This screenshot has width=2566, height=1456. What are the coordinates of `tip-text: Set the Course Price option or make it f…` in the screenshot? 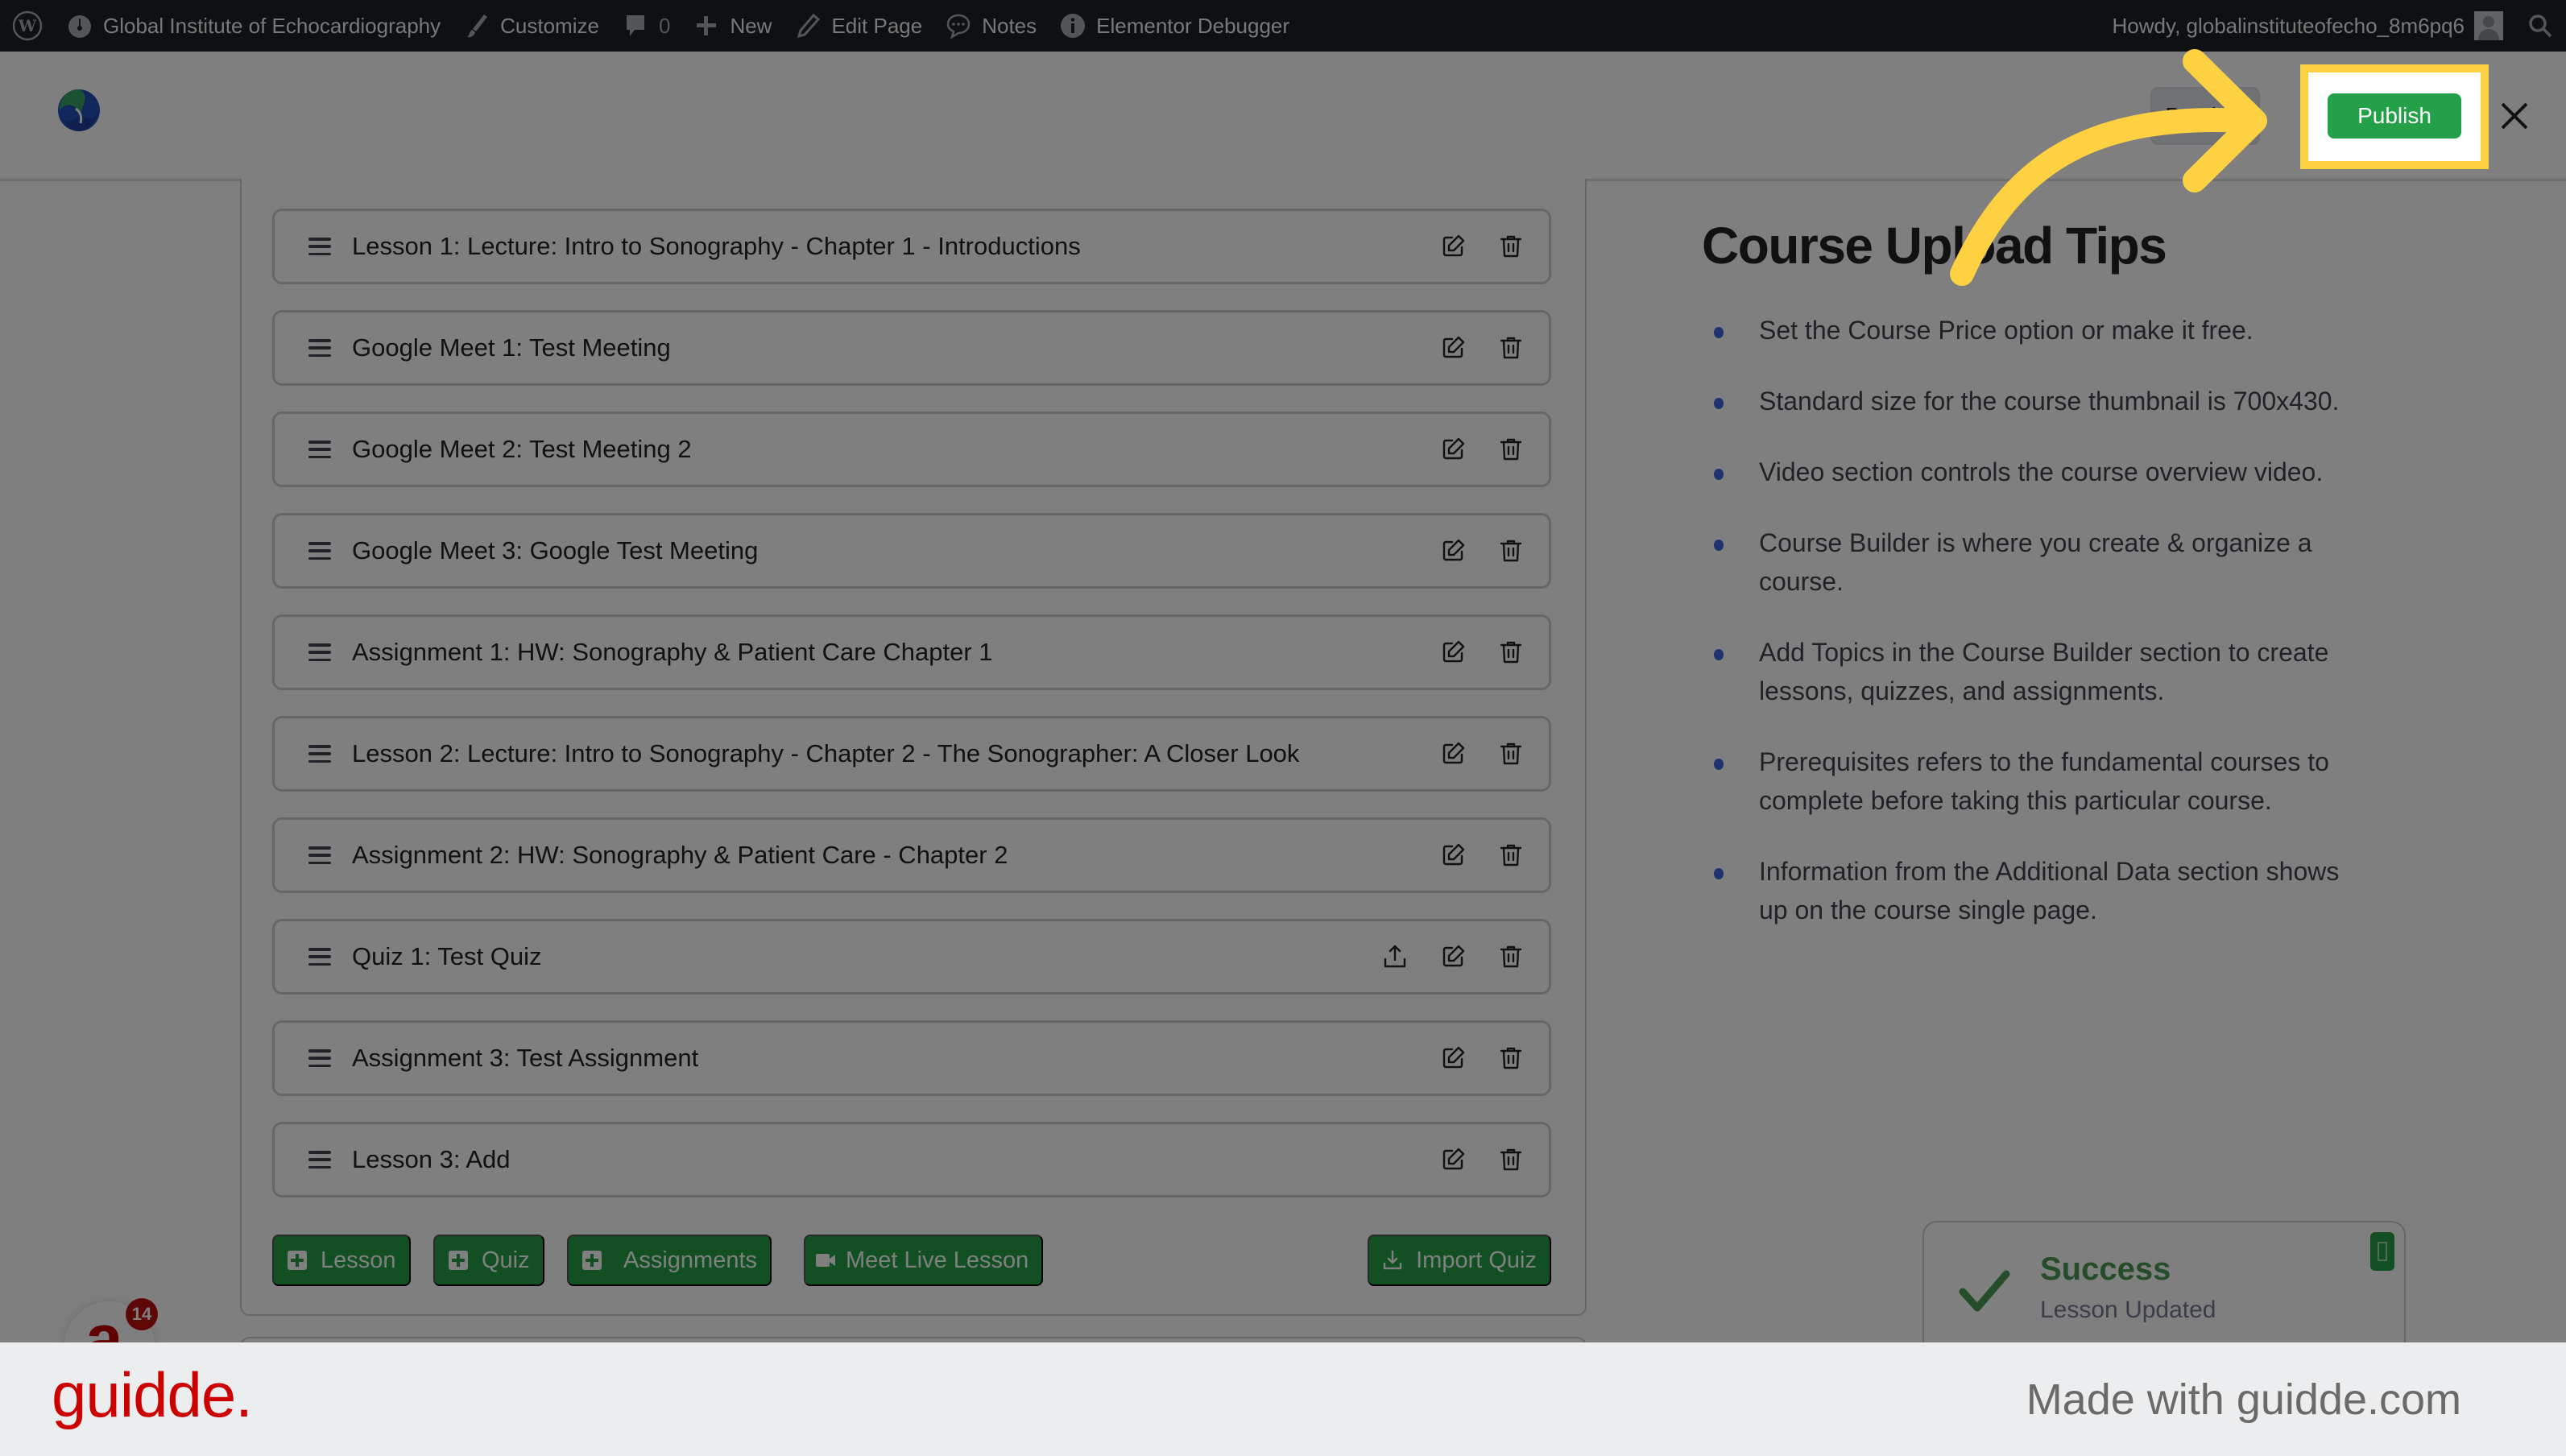 It's located at (2006, 330).